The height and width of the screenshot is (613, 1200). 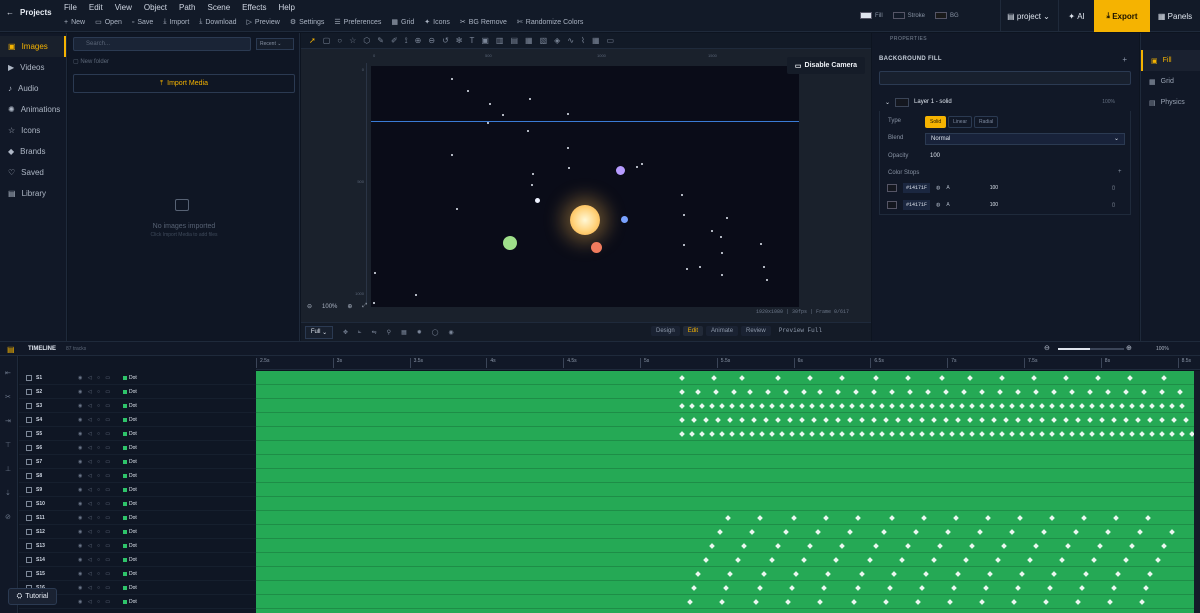 I want to click on video-icon: ▭, so click(x=611, y=40).